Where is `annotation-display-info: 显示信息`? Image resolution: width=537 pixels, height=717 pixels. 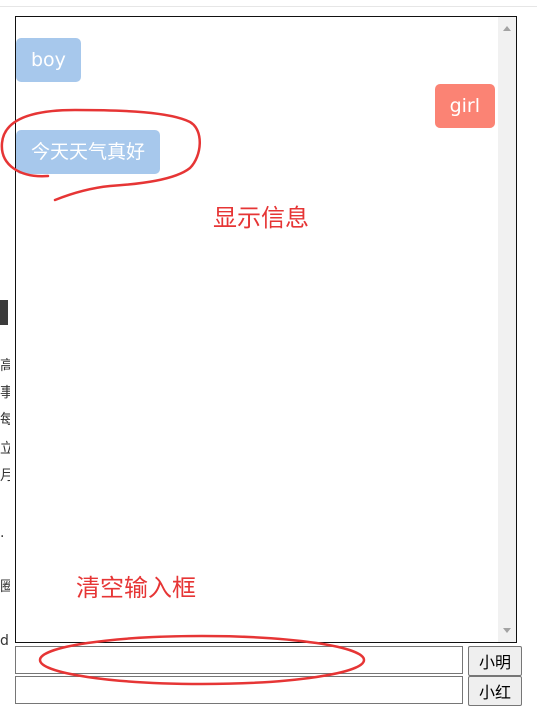 annotation-display-info: 显示信息 is located at coordinates (261, 218).